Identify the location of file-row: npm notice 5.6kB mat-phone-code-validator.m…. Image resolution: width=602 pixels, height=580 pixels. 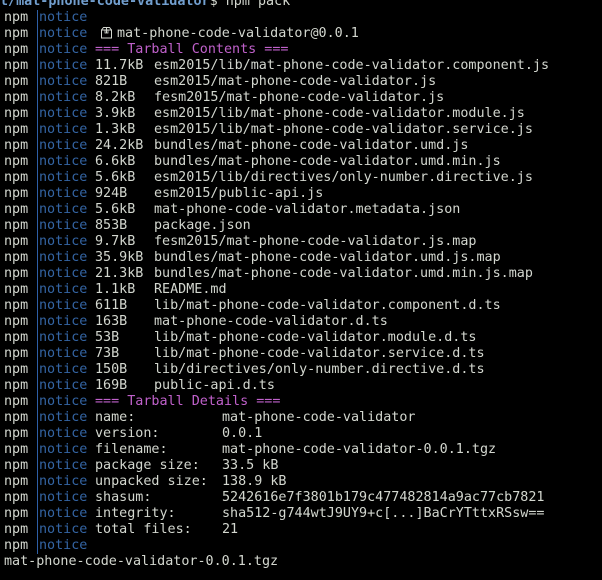
(301, 210).